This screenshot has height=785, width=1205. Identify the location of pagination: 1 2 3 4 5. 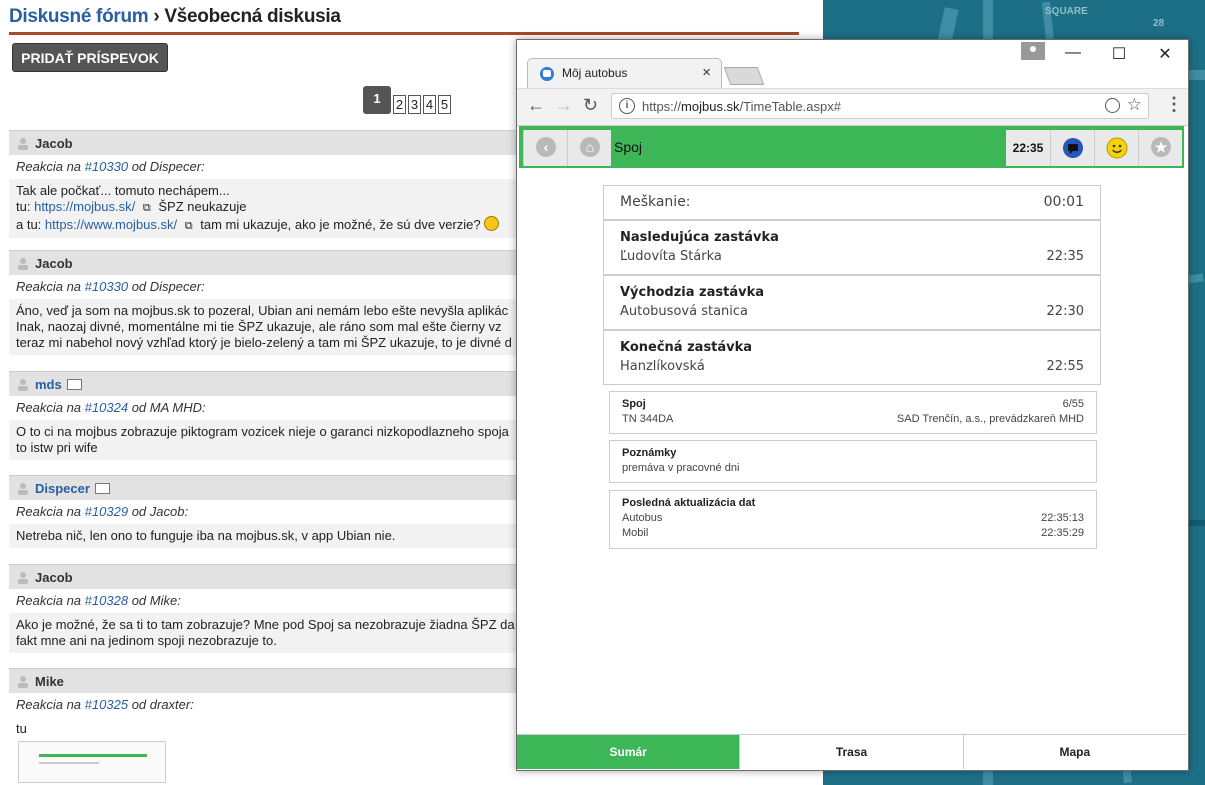
(407, 100).